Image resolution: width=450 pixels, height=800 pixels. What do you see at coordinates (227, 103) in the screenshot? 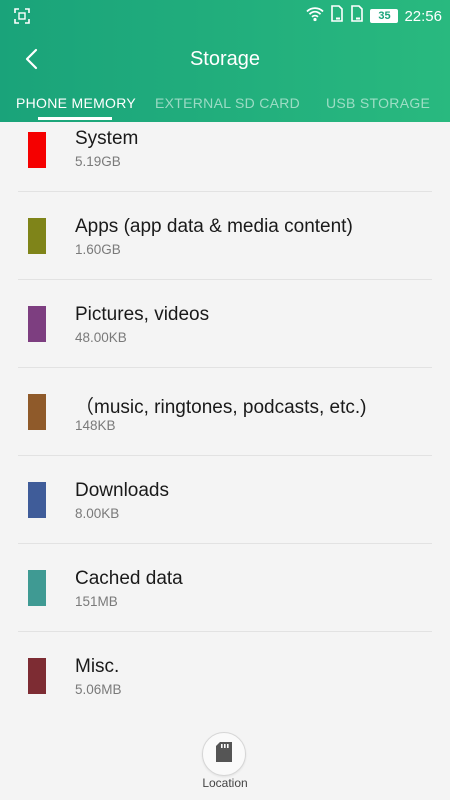
I see `tab-external-sd-card: EXTERNAL SD CARD` at bounding box center [227, 103].